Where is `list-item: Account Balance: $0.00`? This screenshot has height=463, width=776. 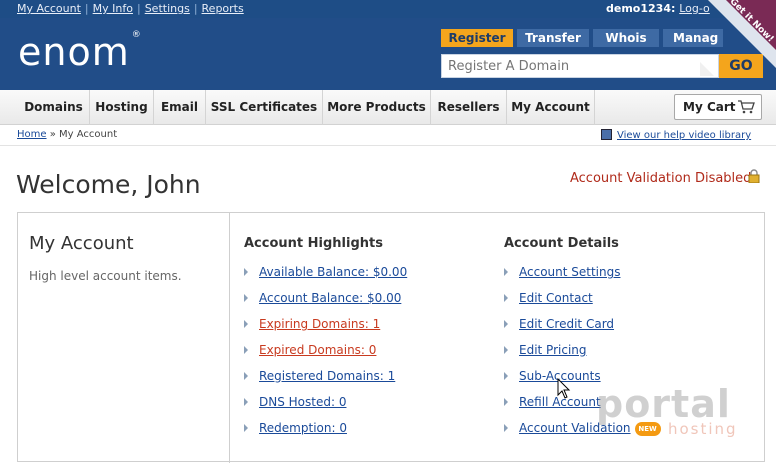
list-item: Account Balance: $0.00 is located at coordinates (322, 298).